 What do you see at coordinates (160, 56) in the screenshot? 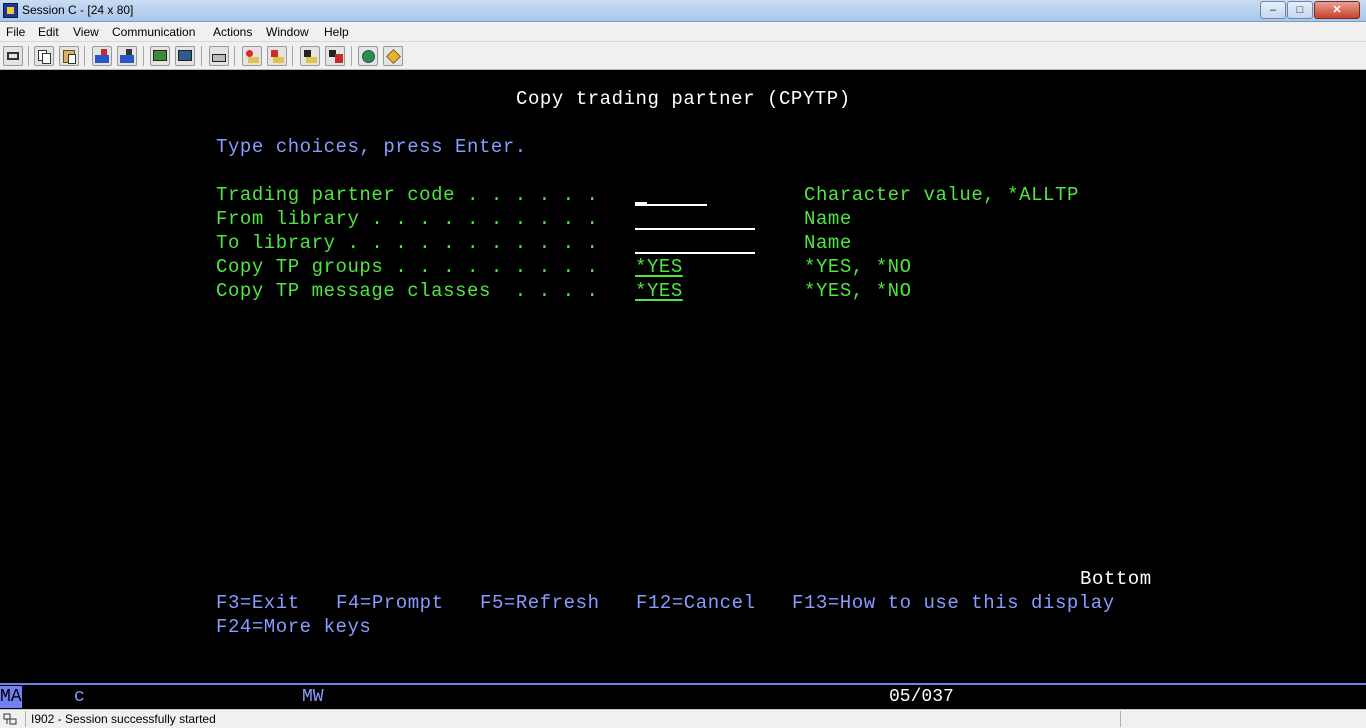
I see `display-icon` at bounding box center [160, 56].